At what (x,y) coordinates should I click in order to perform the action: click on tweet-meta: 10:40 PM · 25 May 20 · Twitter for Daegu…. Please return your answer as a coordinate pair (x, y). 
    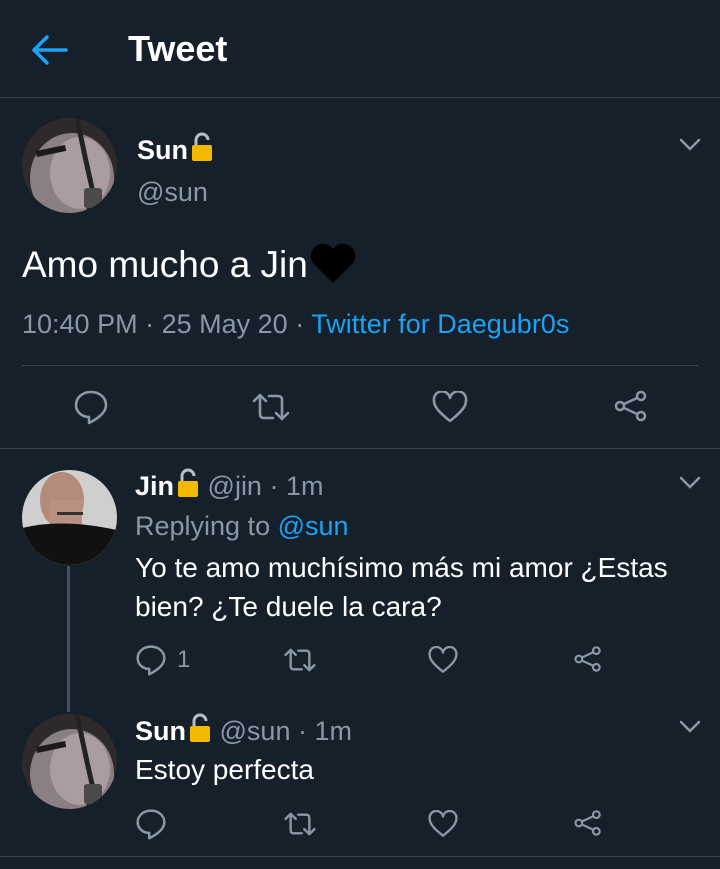
    Looking at the image, I should click on (295, 324).